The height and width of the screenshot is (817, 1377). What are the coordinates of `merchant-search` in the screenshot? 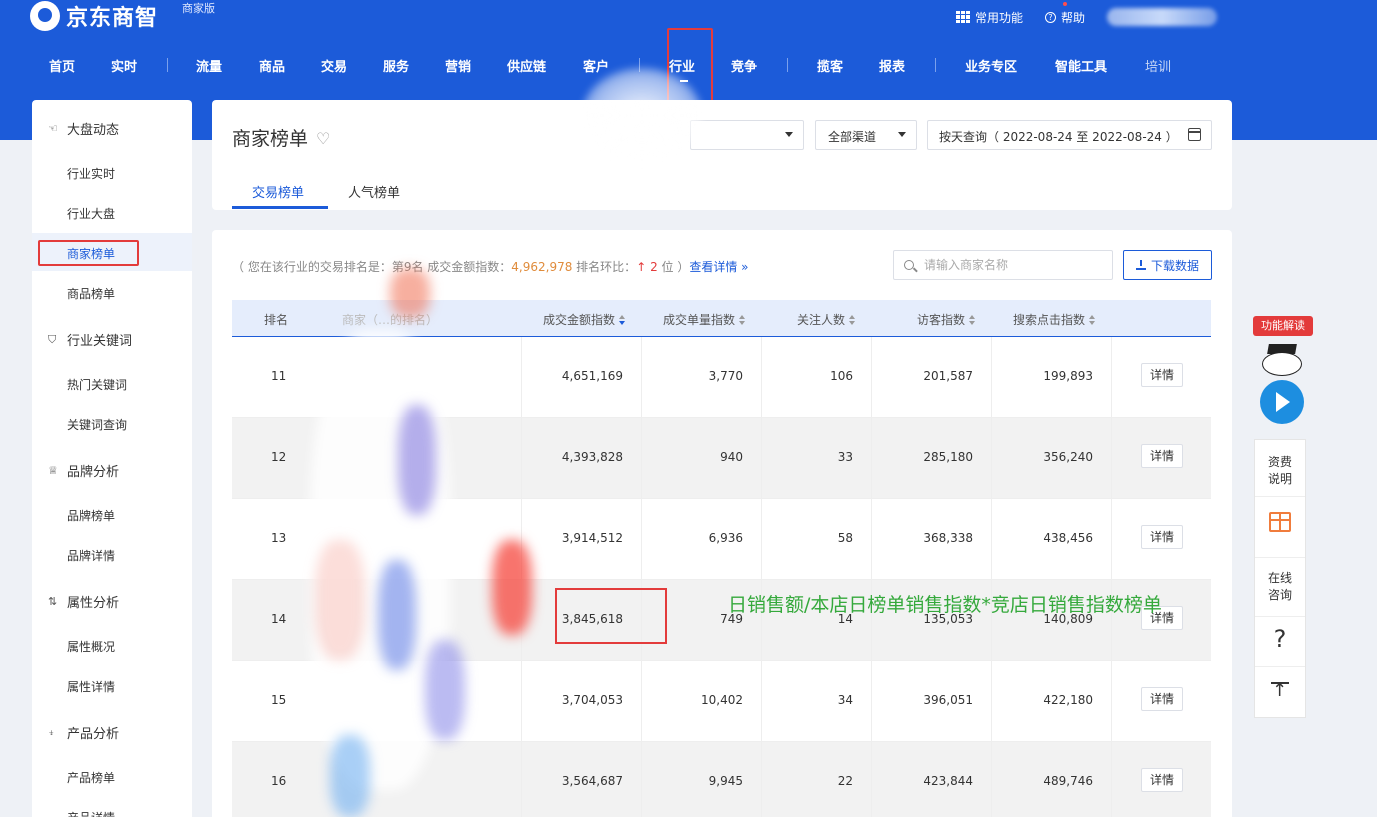 It's located at (1003, 265).